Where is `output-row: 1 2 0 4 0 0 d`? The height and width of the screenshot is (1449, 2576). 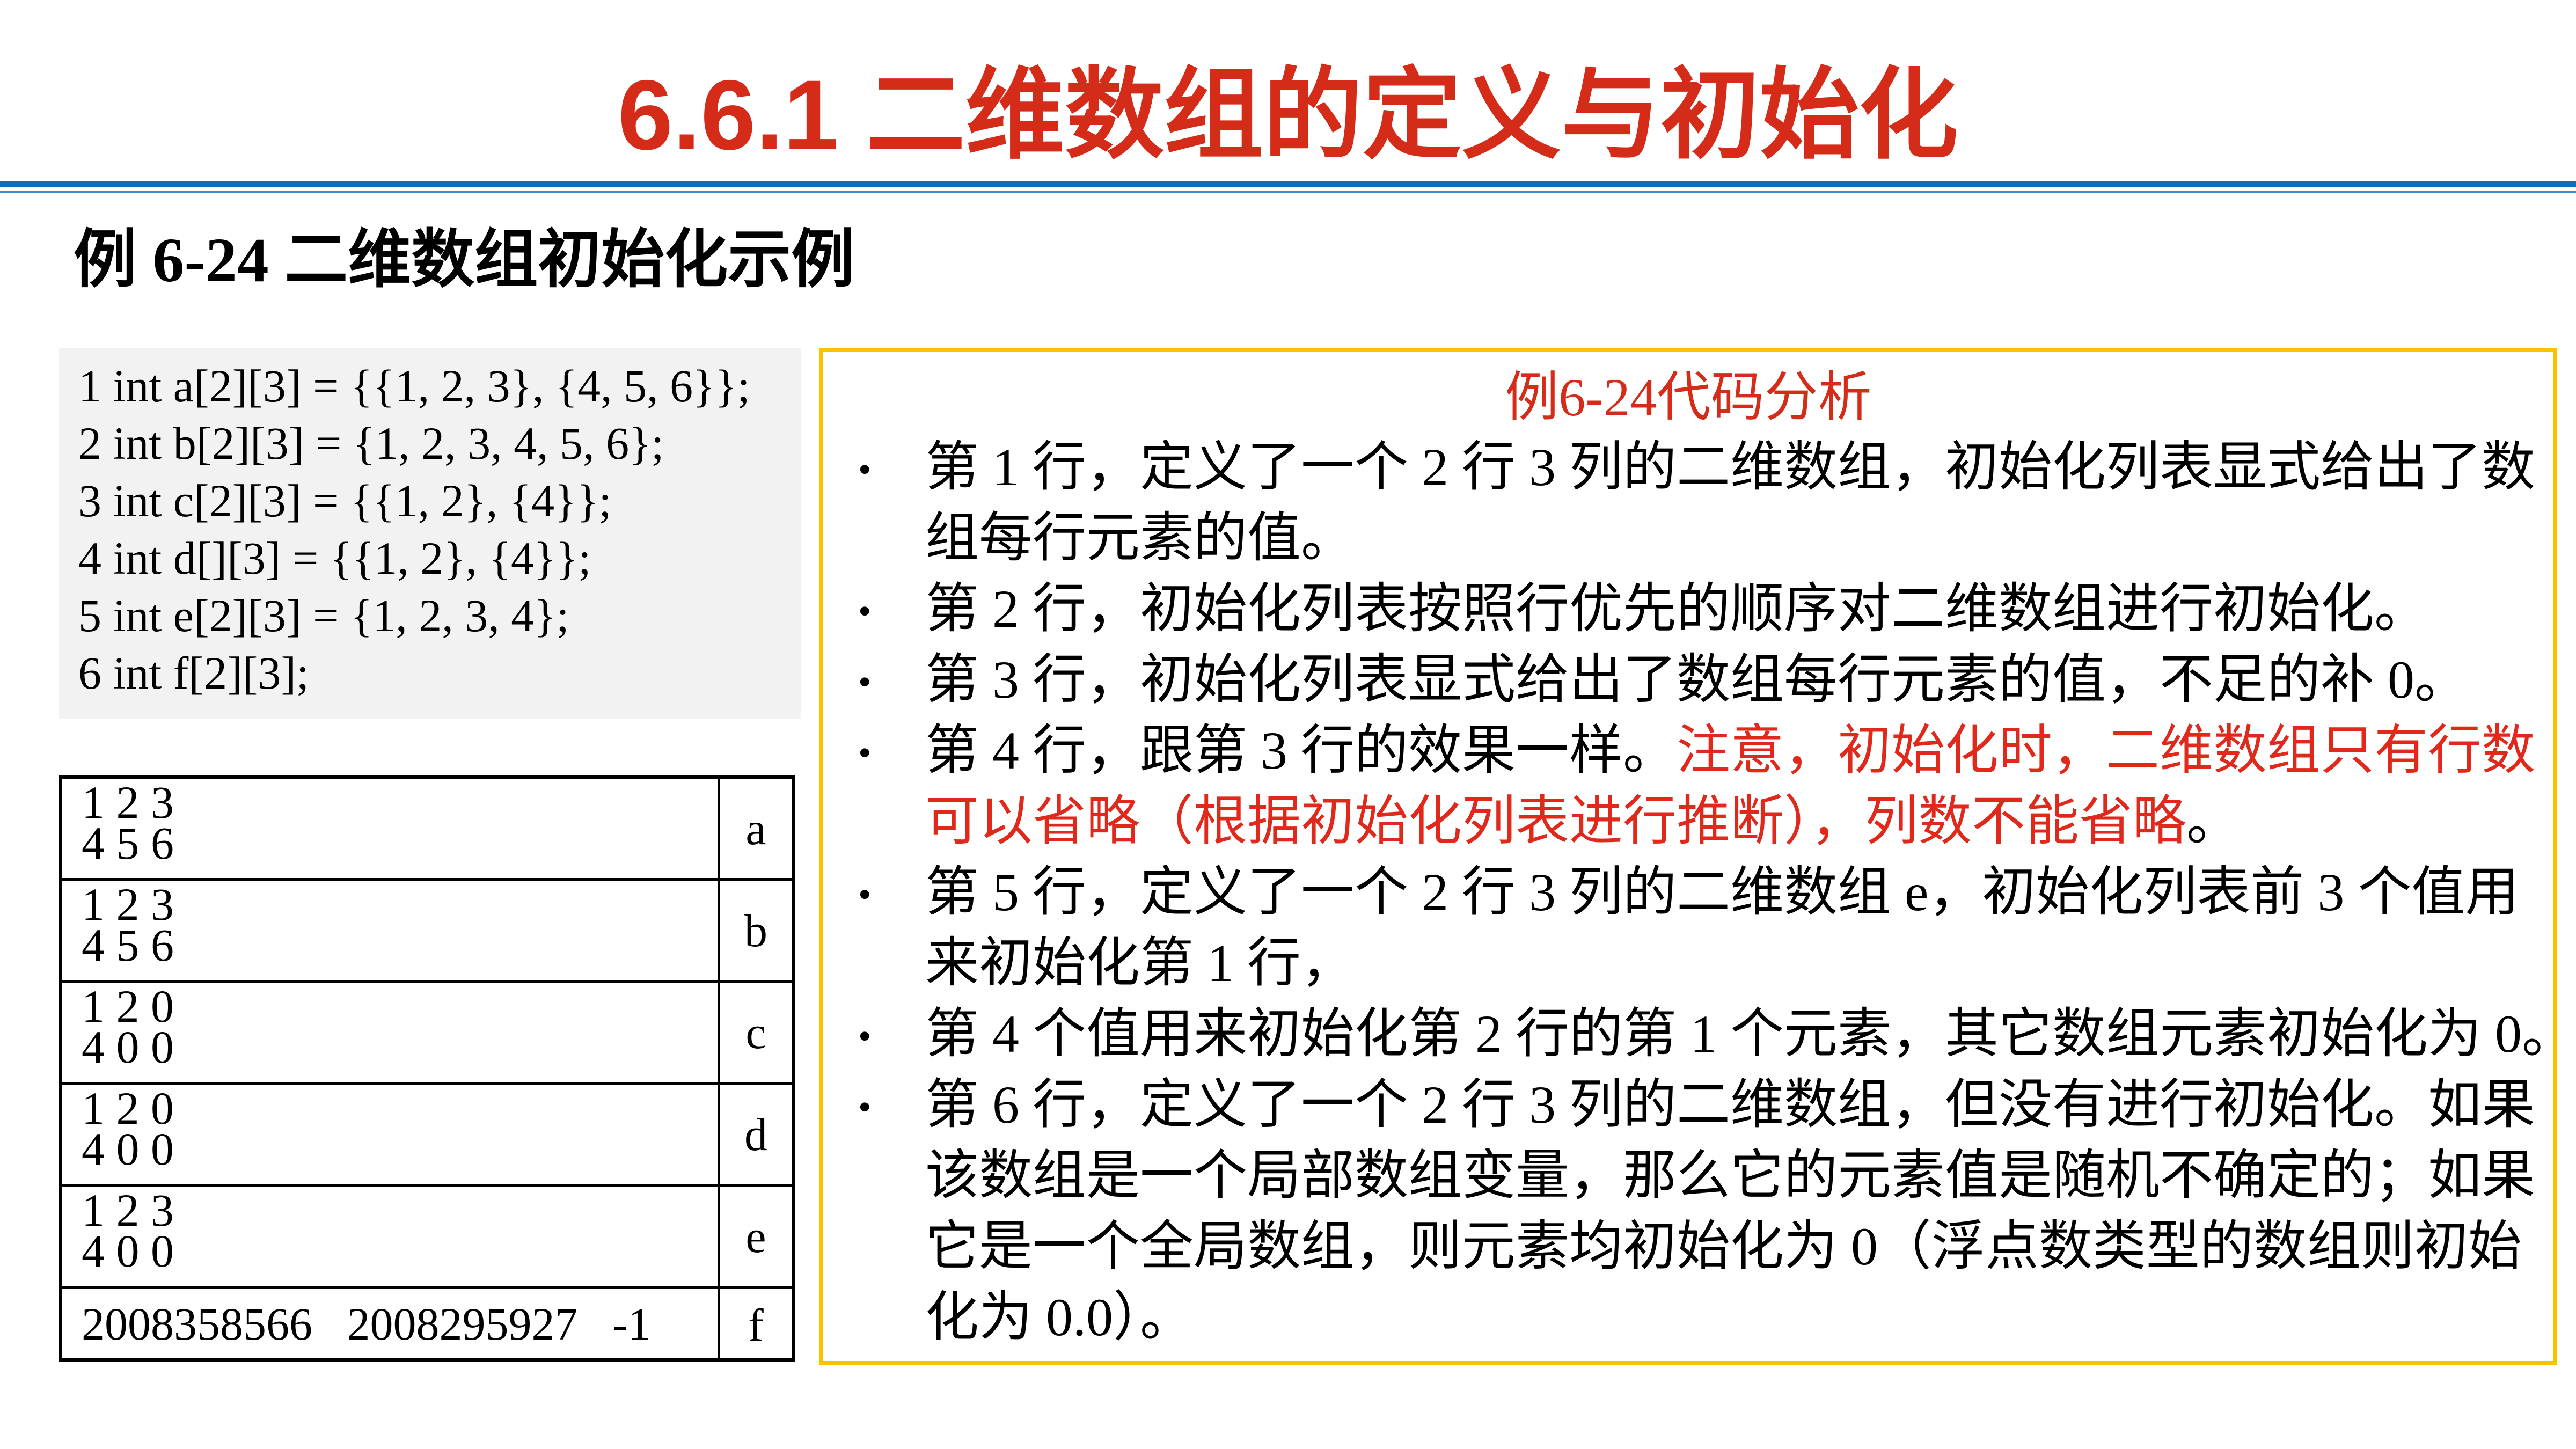
output-row: 1 2 0 4 0 0 d is located at coordinates (427, 1136).